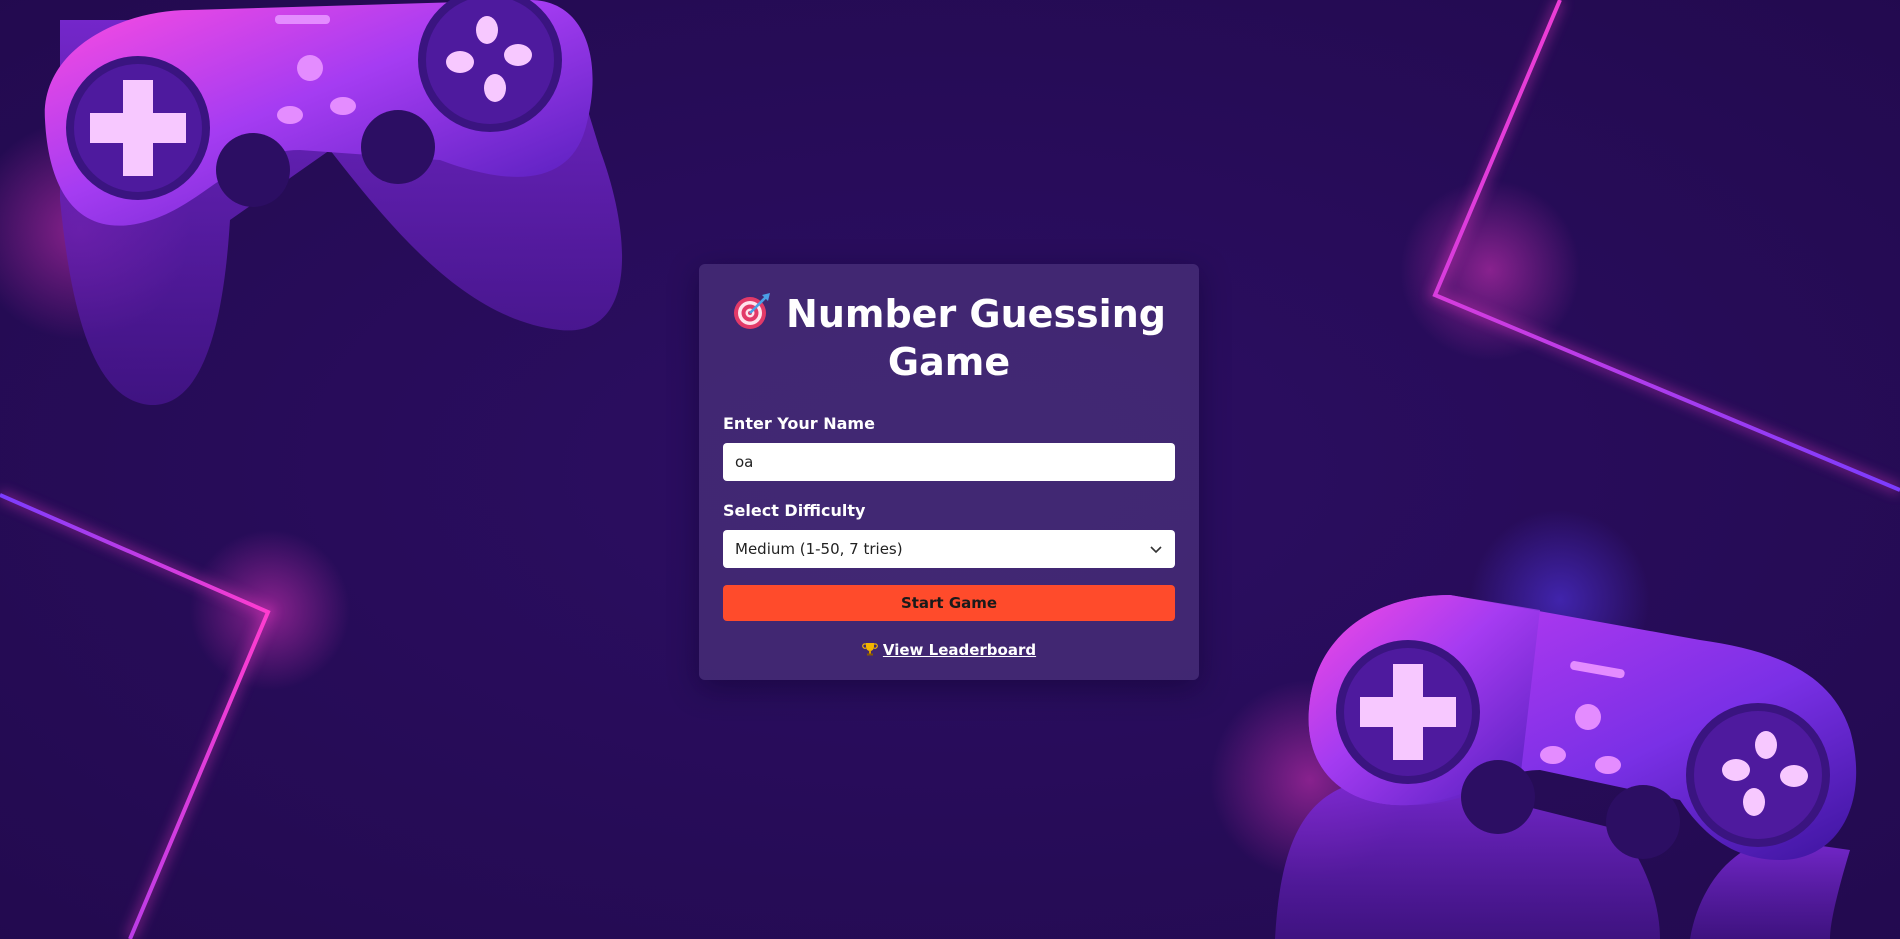  Describe the element at coordinates (794, 510) in the screenshot. I see `difficulty-label: Select Difficulty` at that location.